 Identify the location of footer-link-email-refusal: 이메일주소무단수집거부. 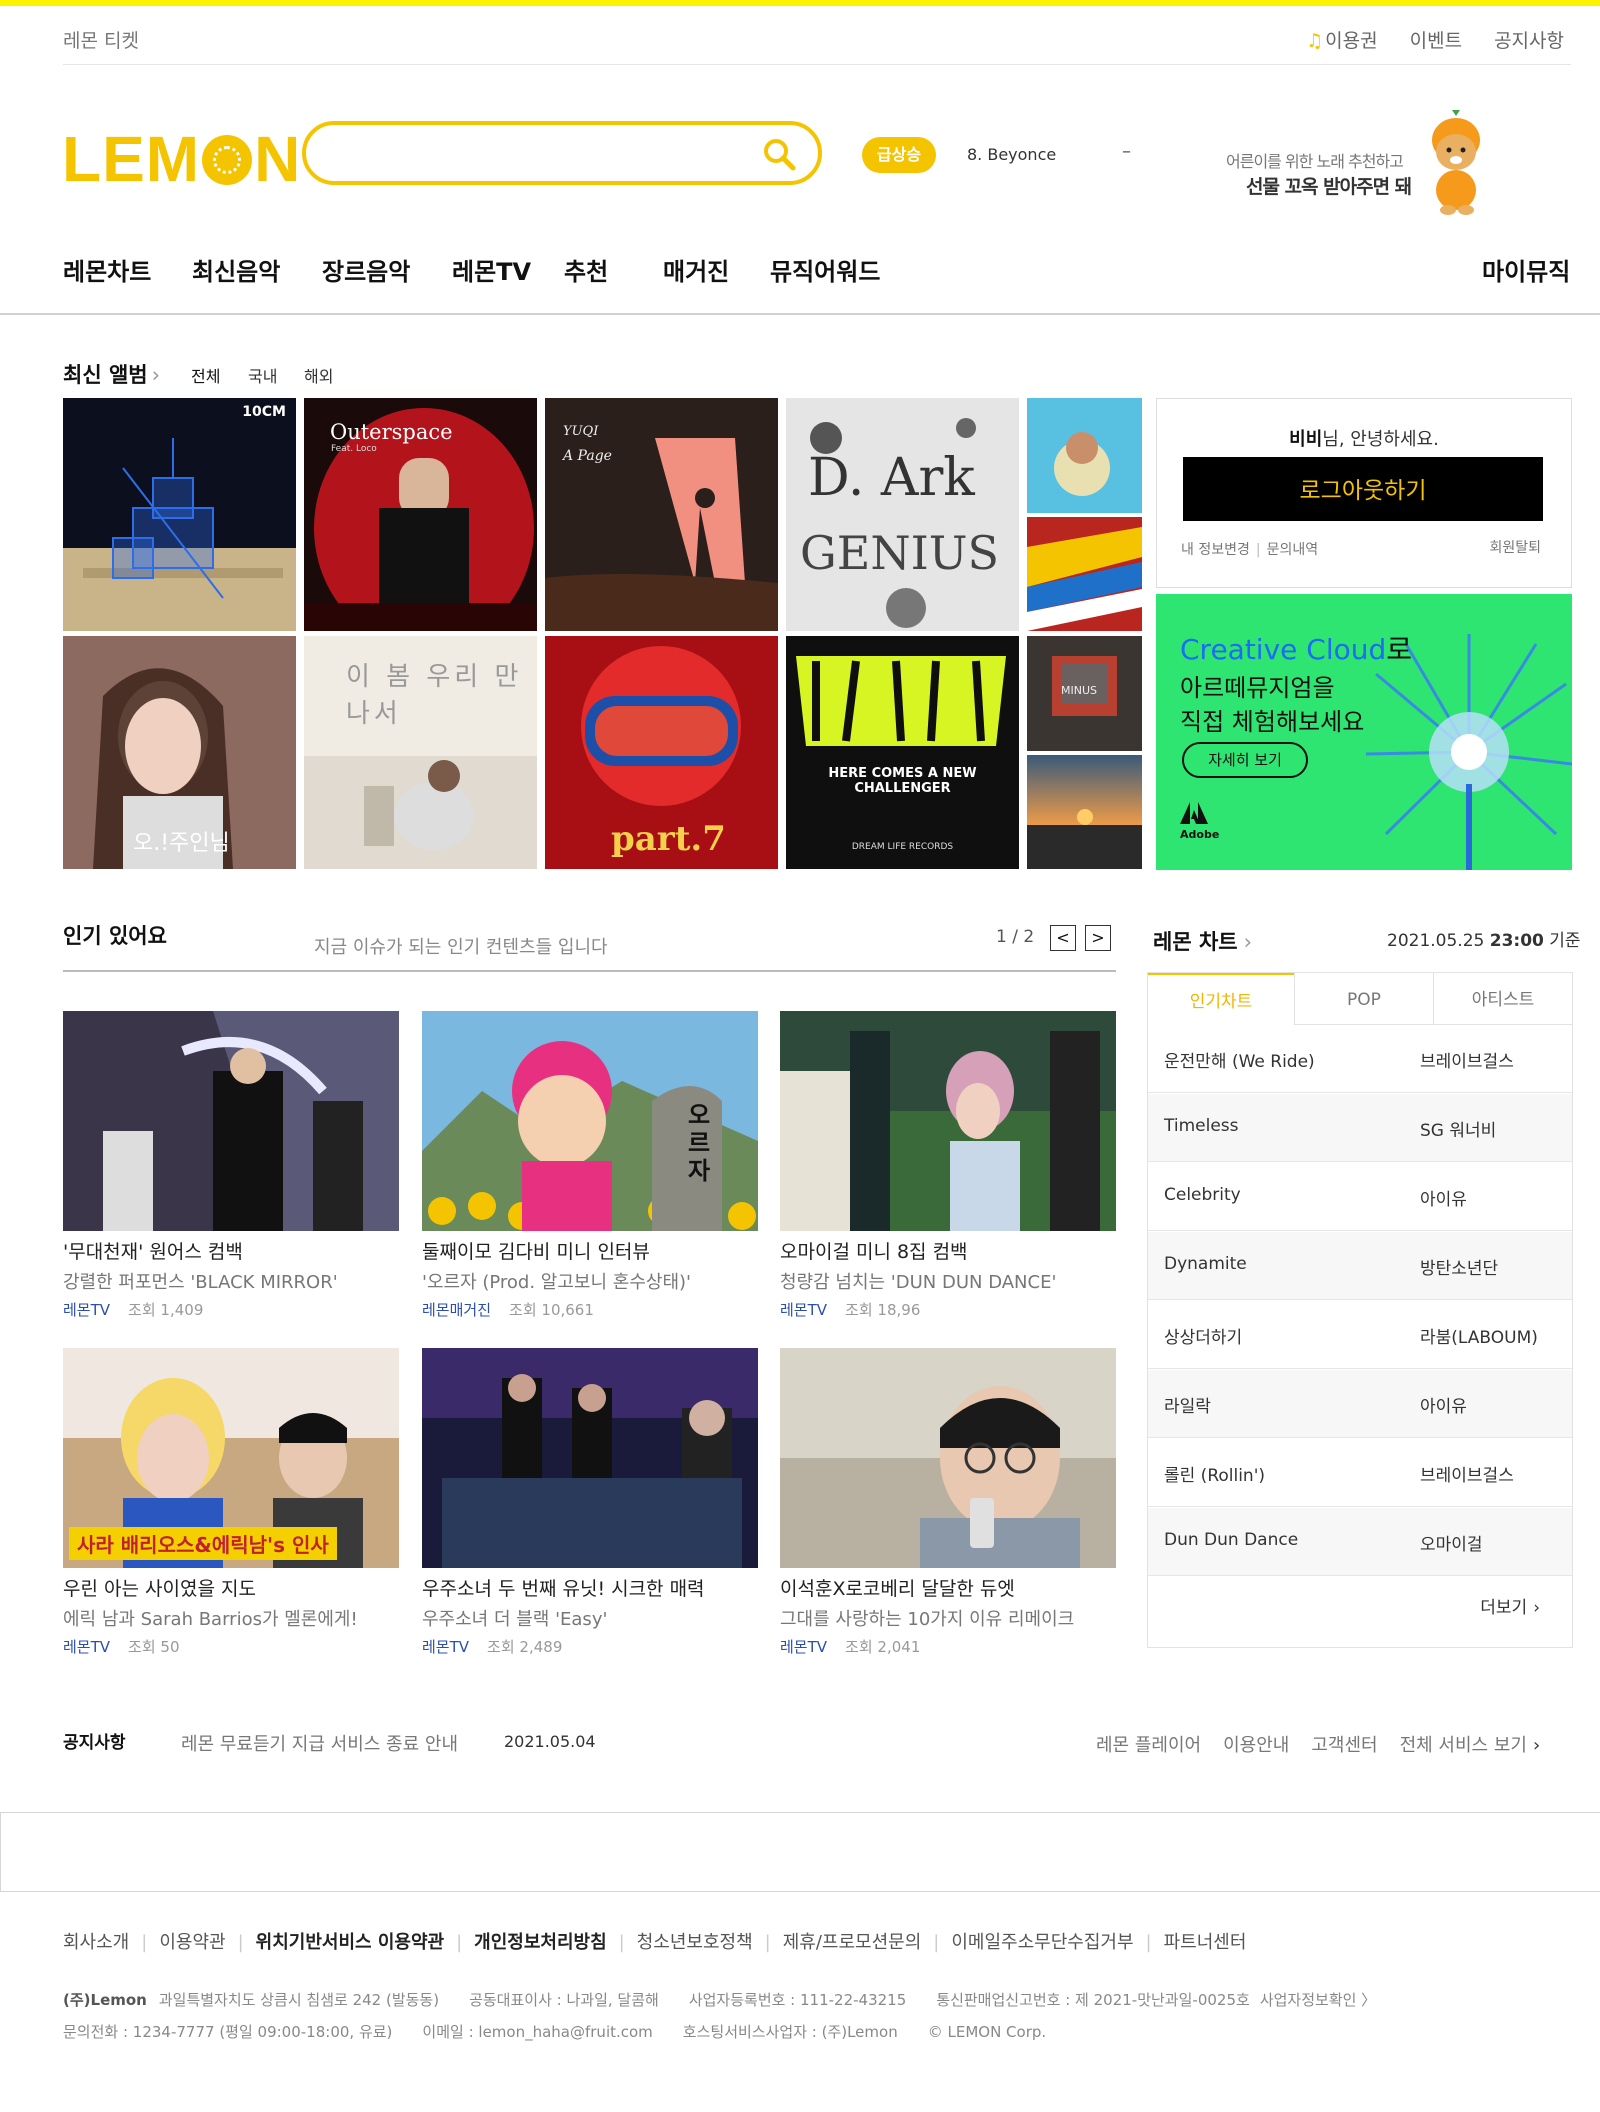
(1042, 1942).